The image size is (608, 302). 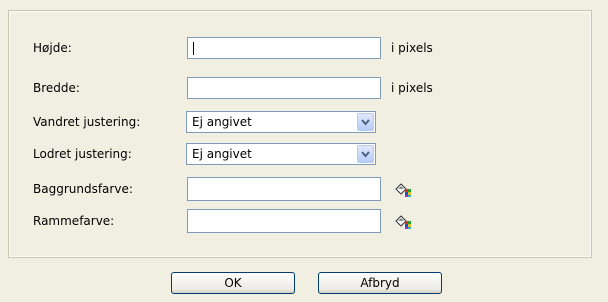 What do you see at coordinates (233, 283) in the screenshot?
I see `ok-button: OK` at bounding box center [233, 283].